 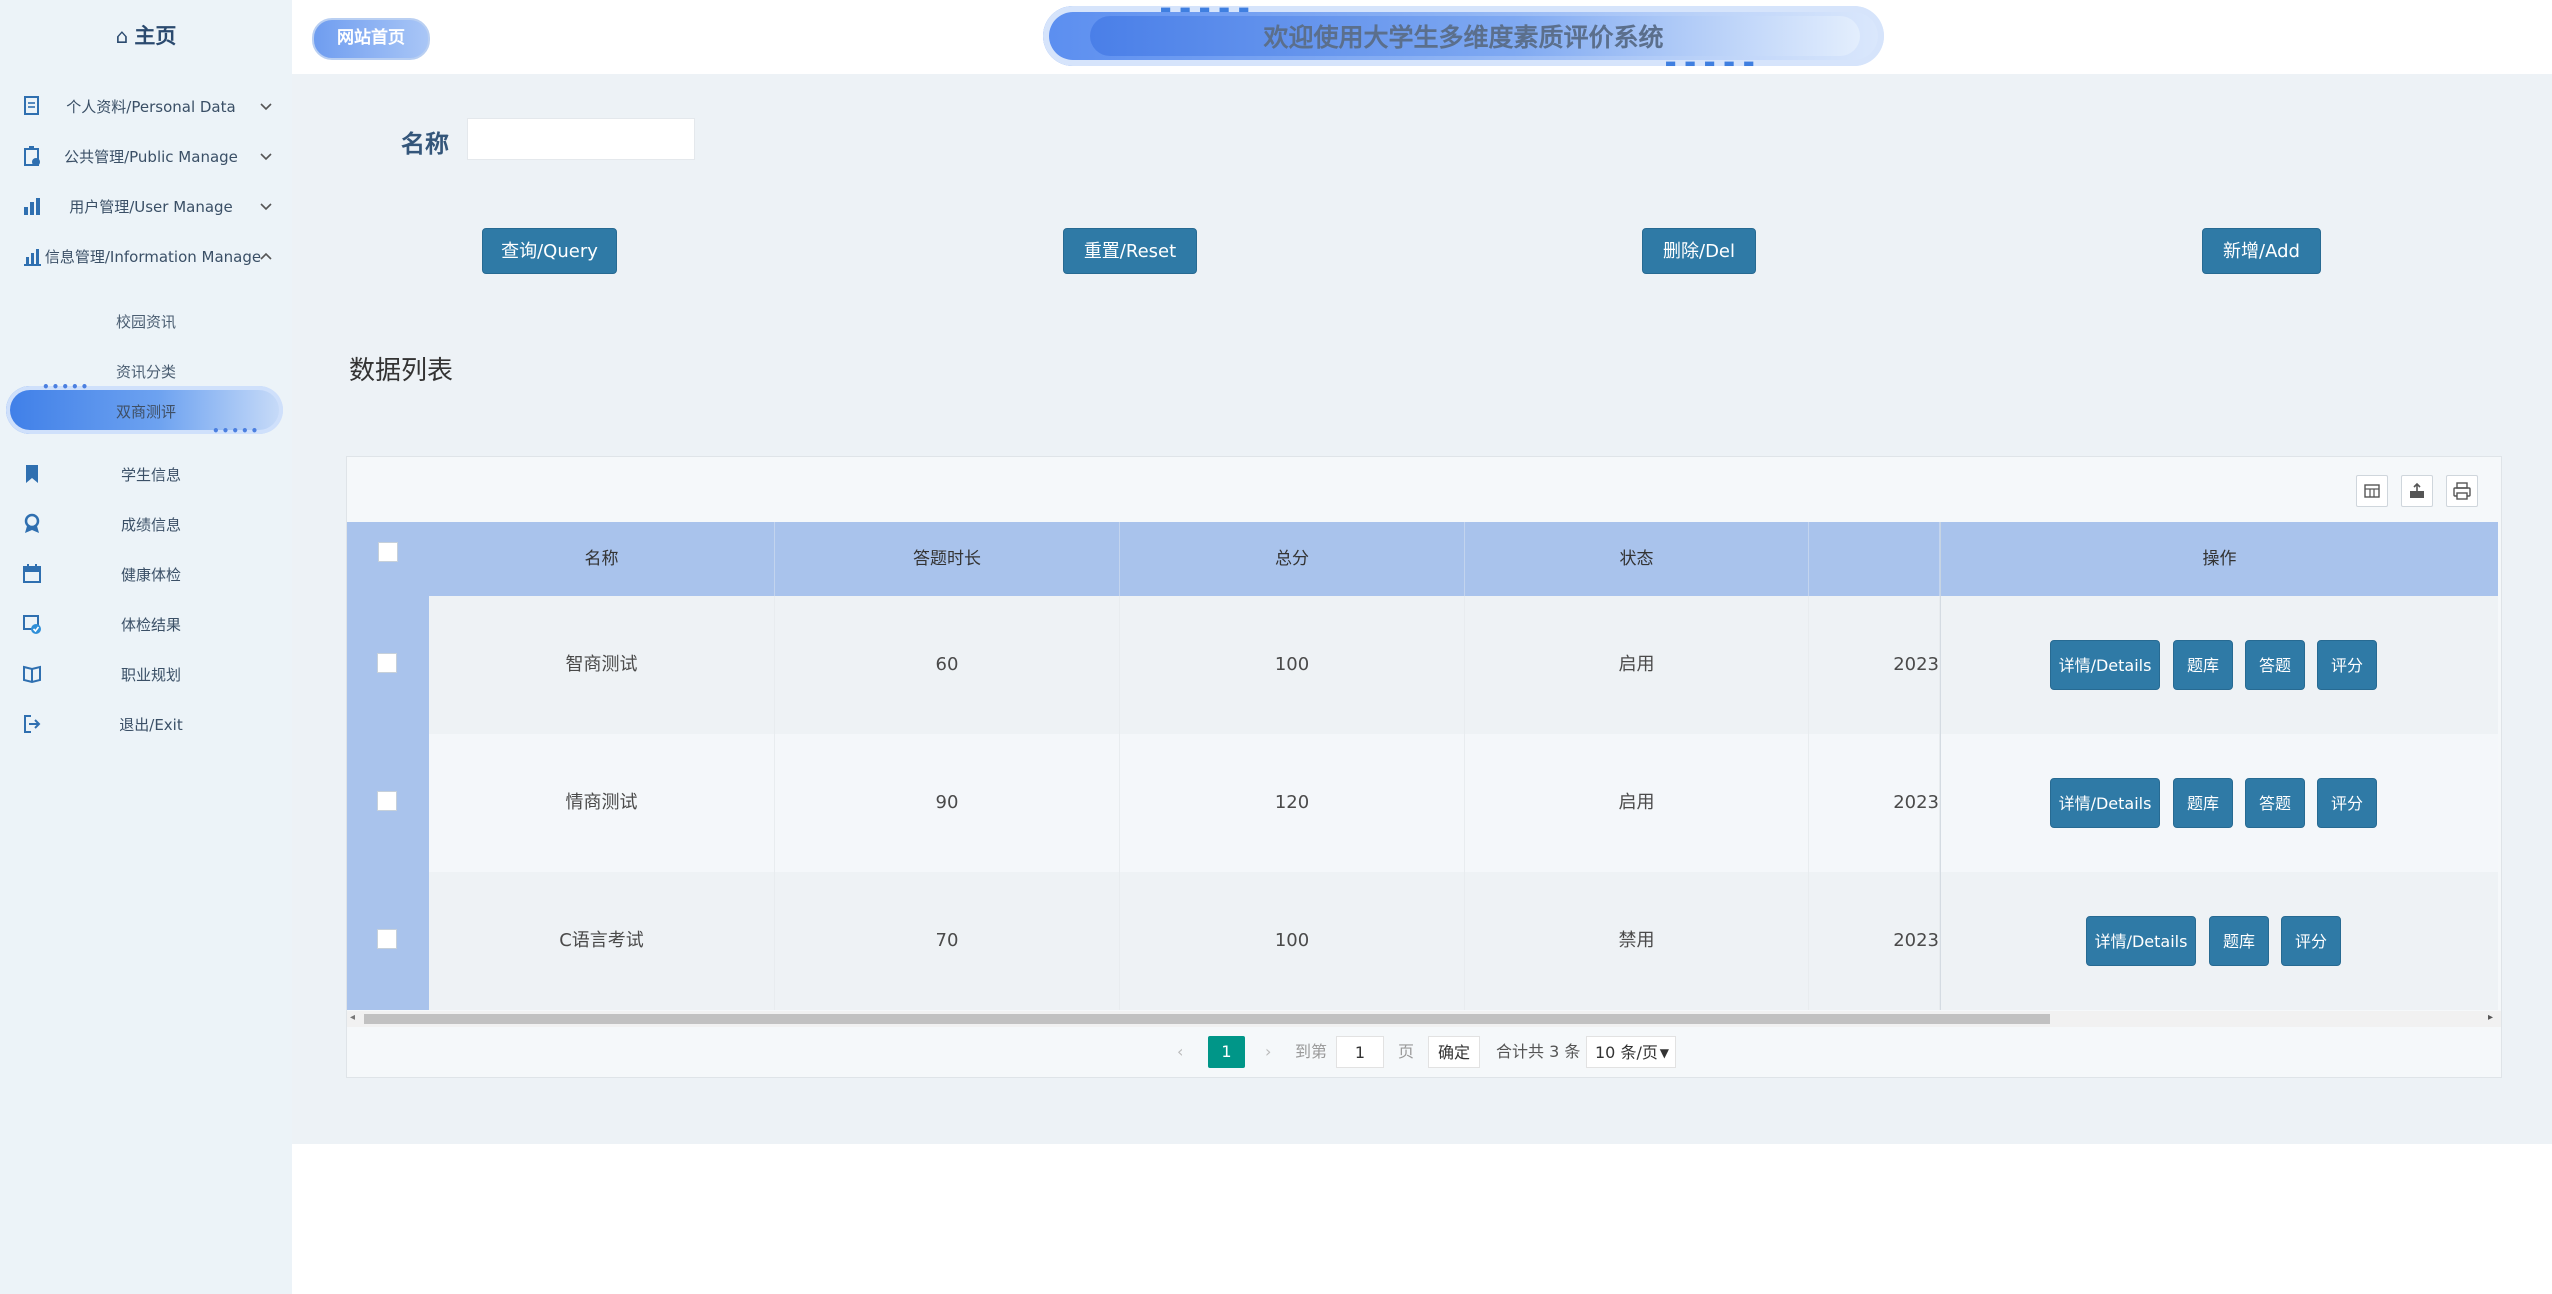 What do you see at coordinates (32, 206) in the screenshot?
I see `users-chart-icon` at bounding box center [32, 206].